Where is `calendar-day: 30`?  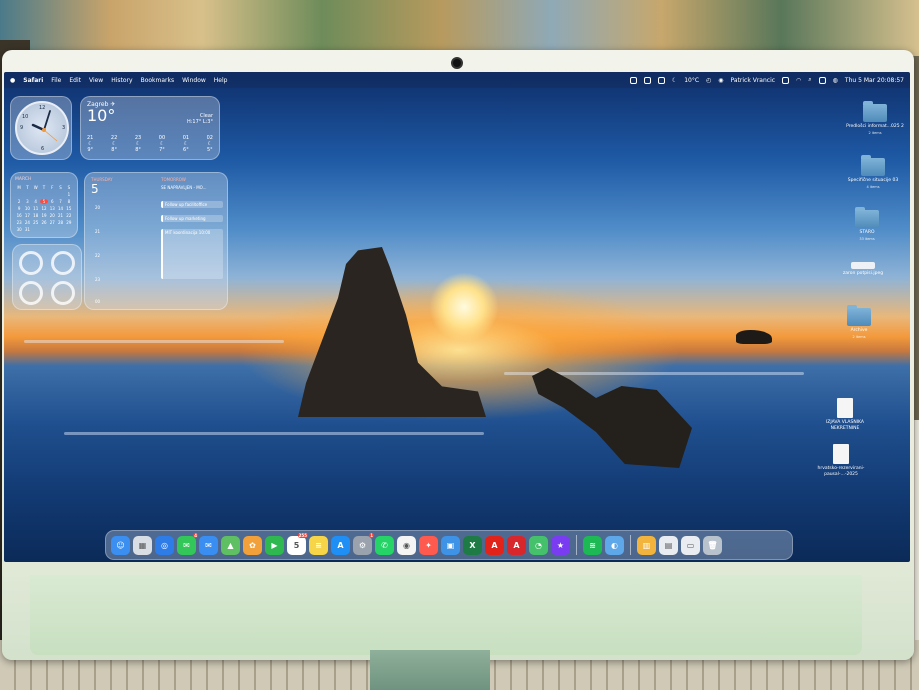 calendar-day: 30 is located at coordinates (19, 229).